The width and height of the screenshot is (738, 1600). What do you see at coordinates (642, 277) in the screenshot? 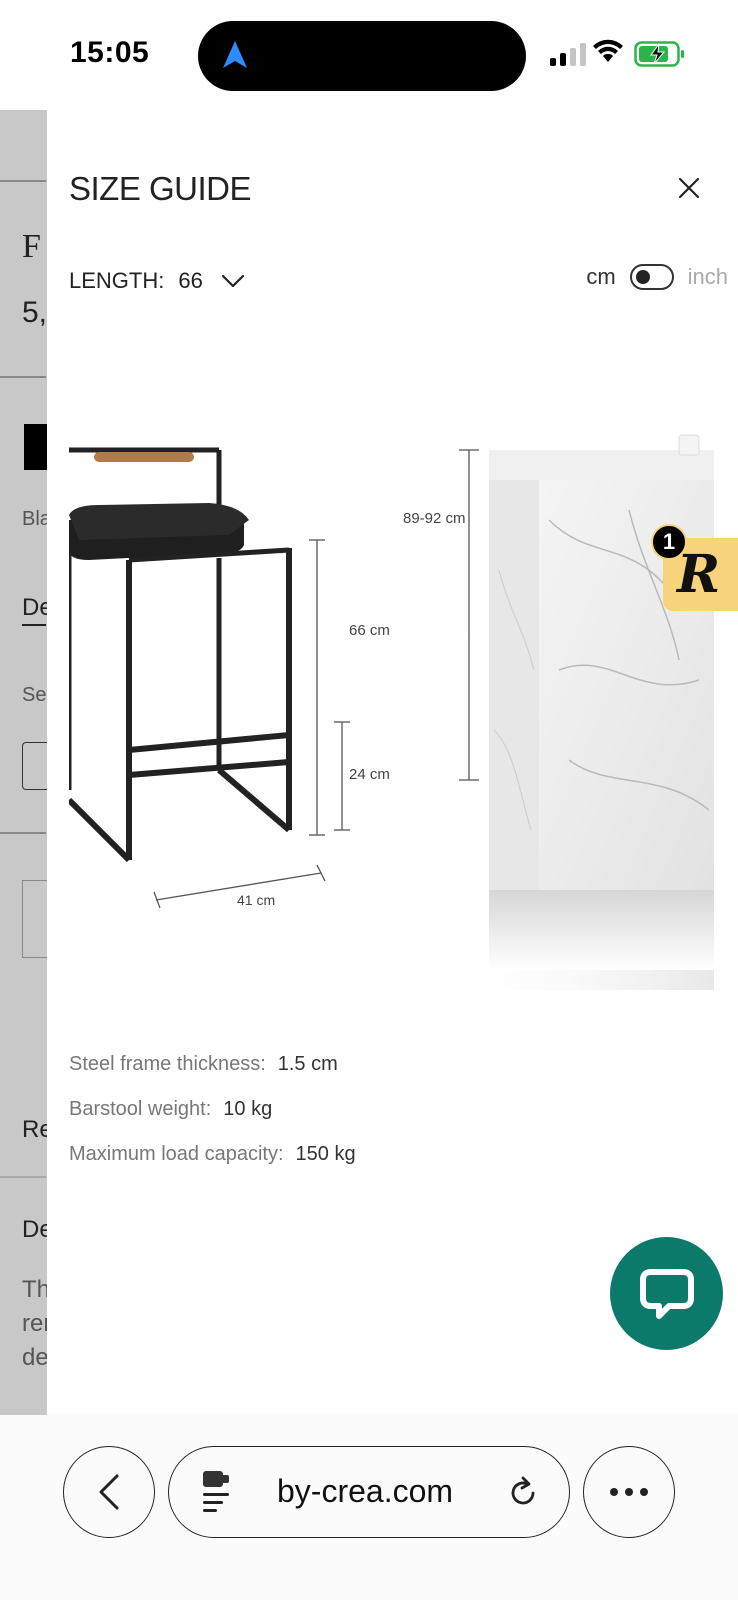
I see `toggle-knob` at bounding box center [642, 277].